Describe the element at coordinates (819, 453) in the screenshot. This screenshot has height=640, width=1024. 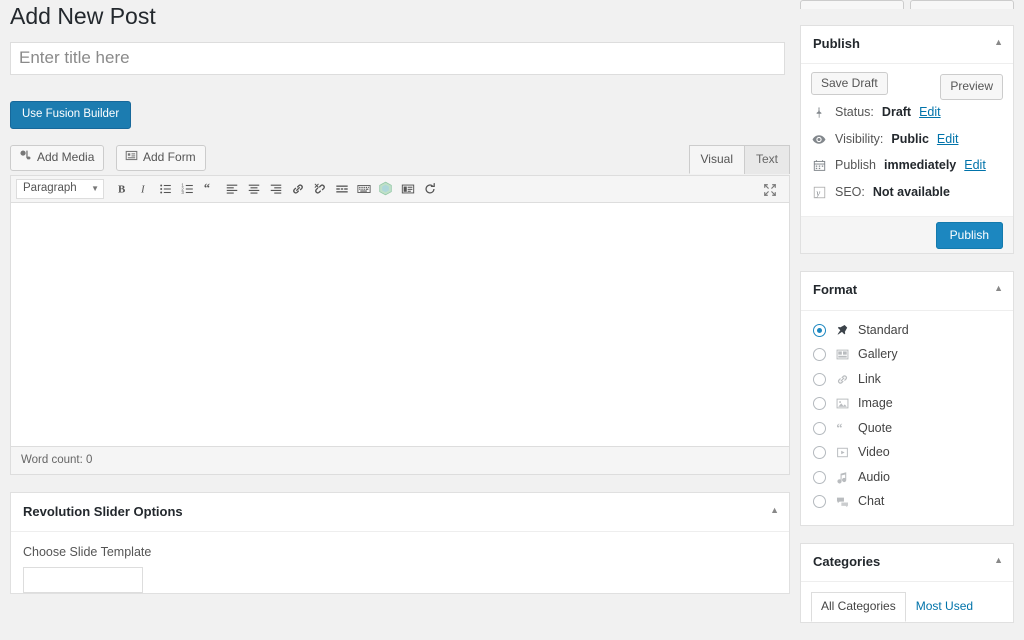
I see `format-radio-video` at that location.